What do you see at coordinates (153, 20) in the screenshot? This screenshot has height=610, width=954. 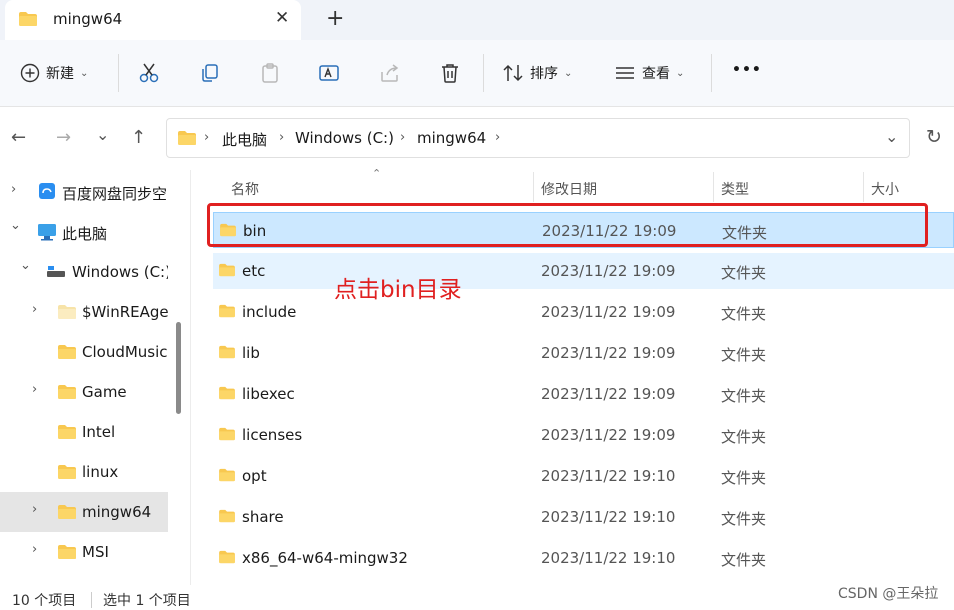 I see `tab-mingw64: mingw64 ✕` at bounding box center [153, 20].